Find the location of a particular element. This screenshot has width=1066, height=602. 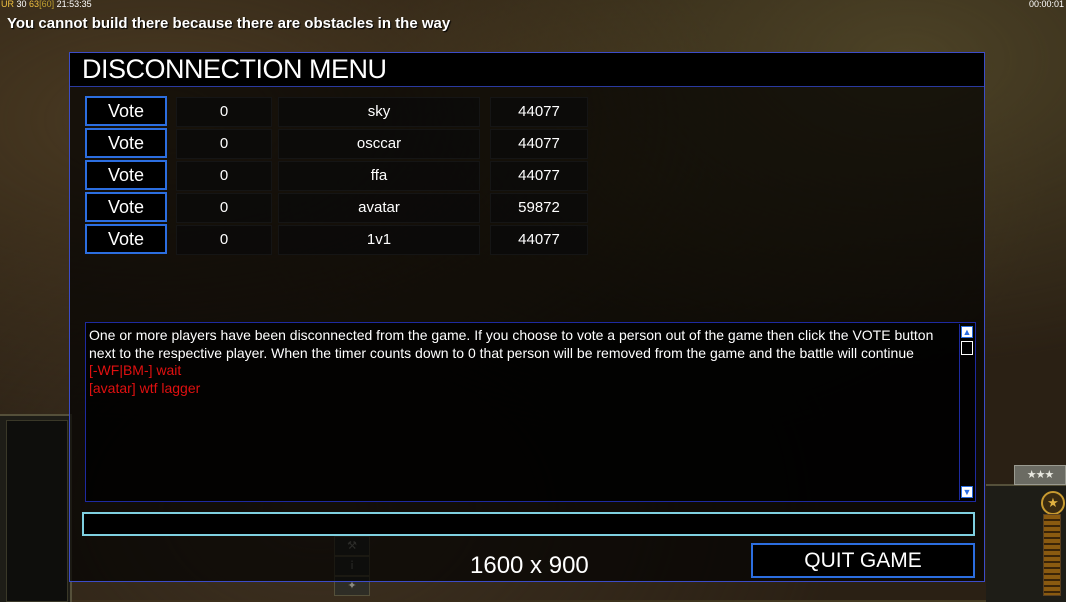

scroll-thumb is located at coordinates (967, 348).